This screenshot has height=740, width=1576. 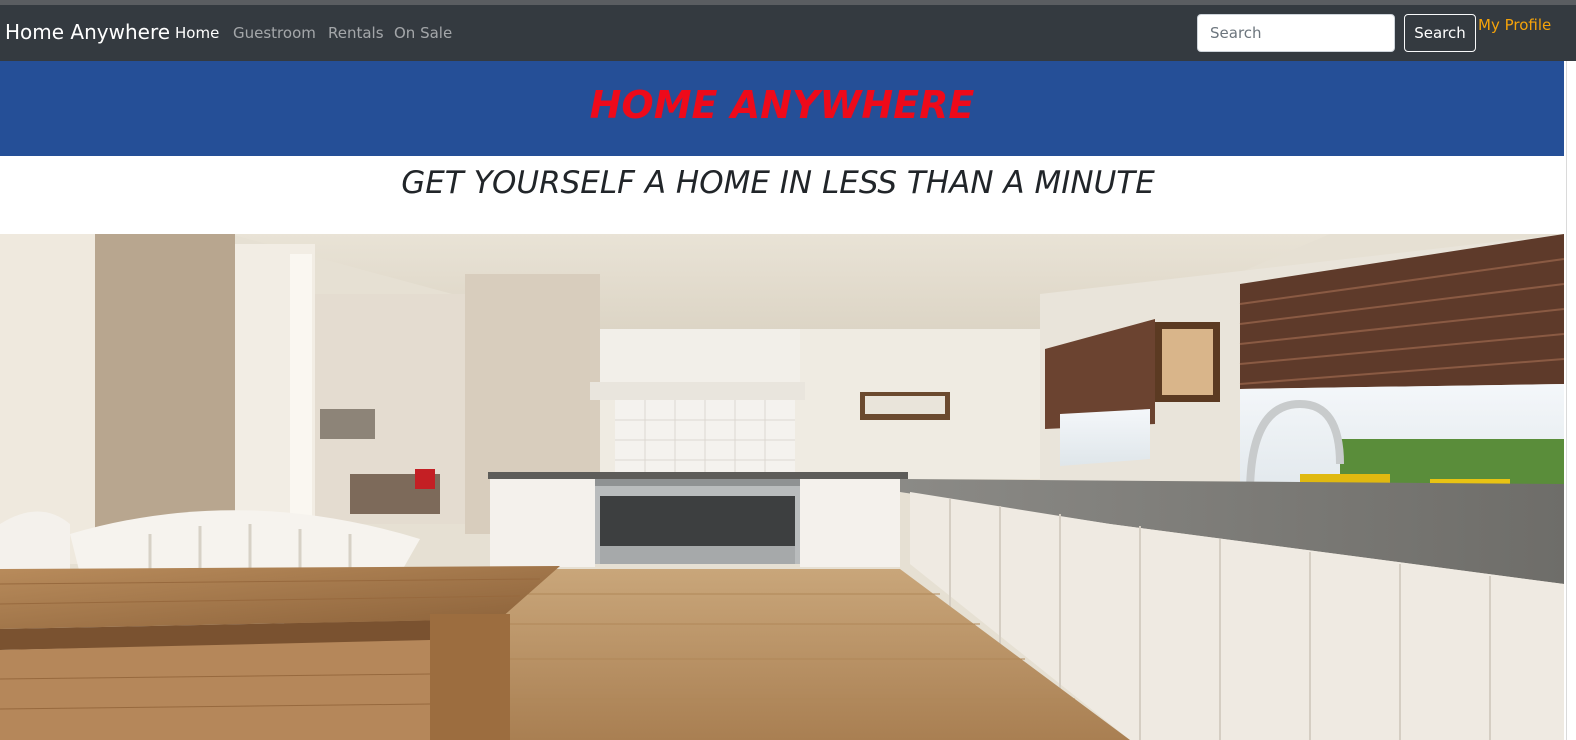 I want to click on nav-link-home: Home, so click(x=197, y=33).